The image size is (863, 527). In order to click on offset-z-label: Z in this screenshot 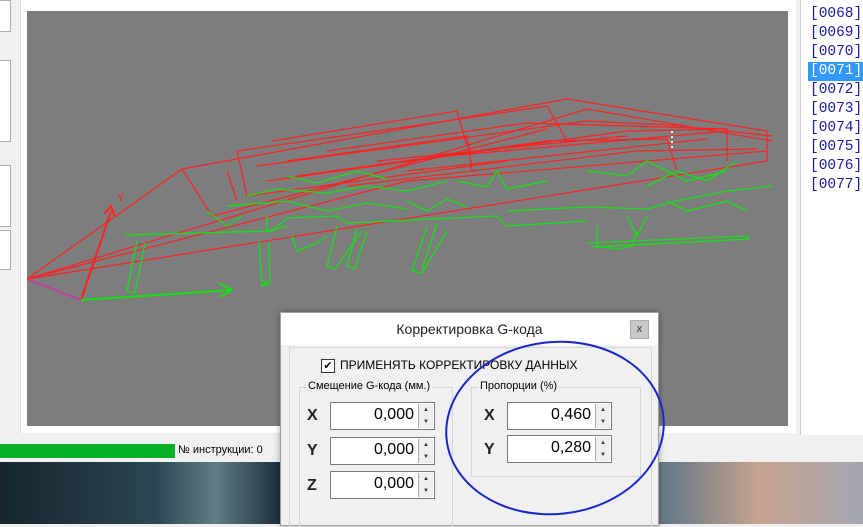, I will do `click(312, 485)`.